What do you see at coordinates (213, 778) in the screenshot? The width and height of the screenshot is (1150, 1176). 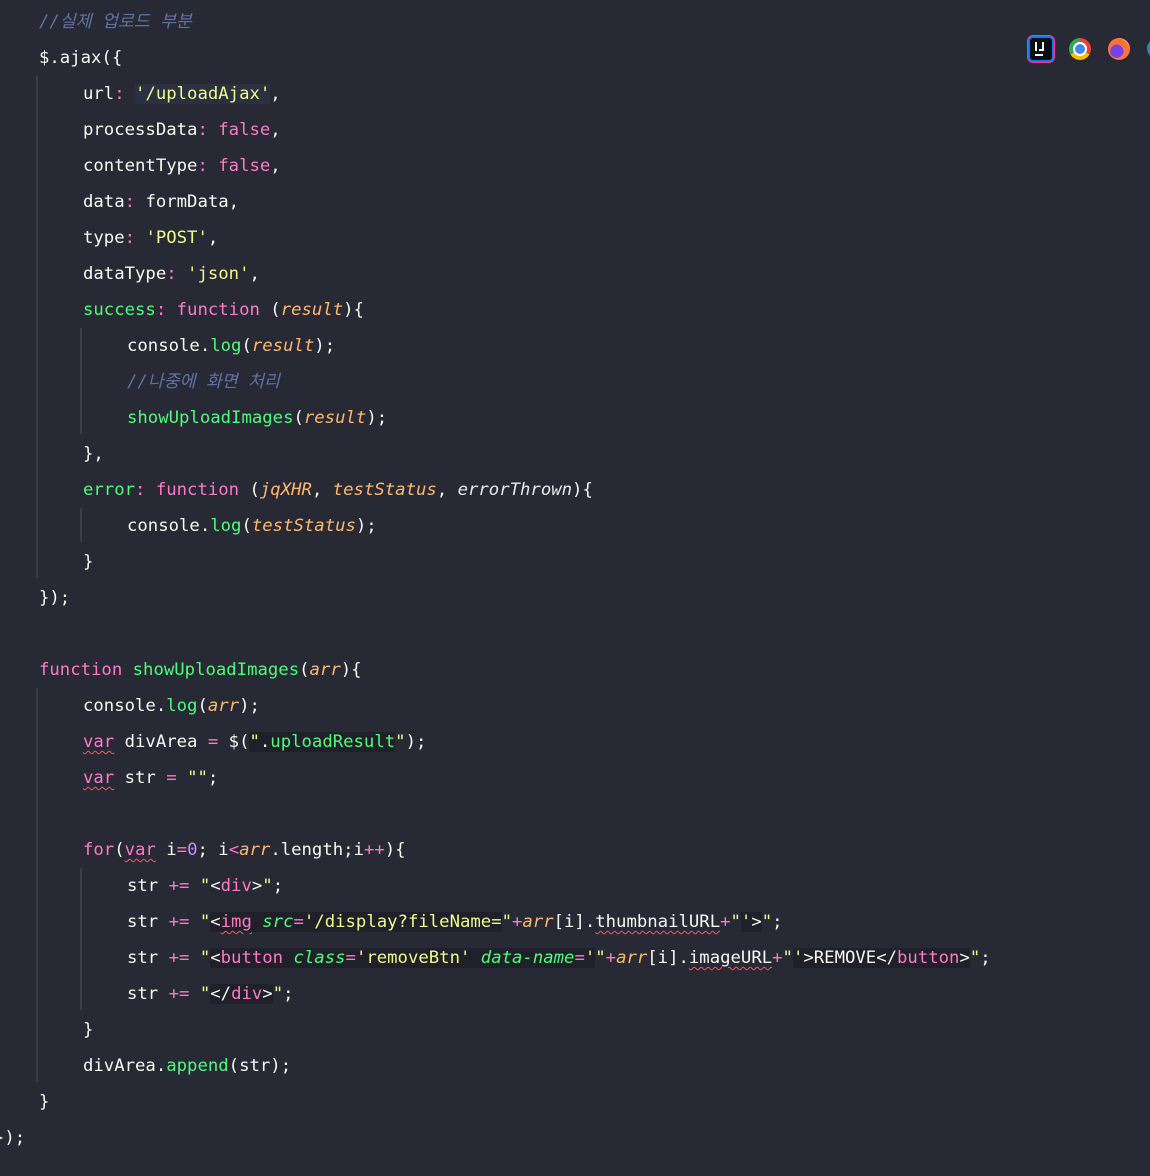 I see `code-token: ;` at bounding box center [213, 778].